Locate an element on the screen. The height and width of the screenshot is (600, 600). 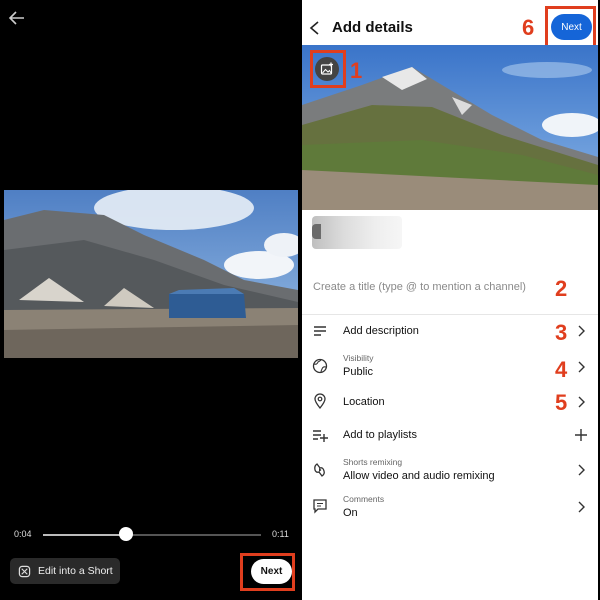
globe-icon is located at coordinates (320, 366).